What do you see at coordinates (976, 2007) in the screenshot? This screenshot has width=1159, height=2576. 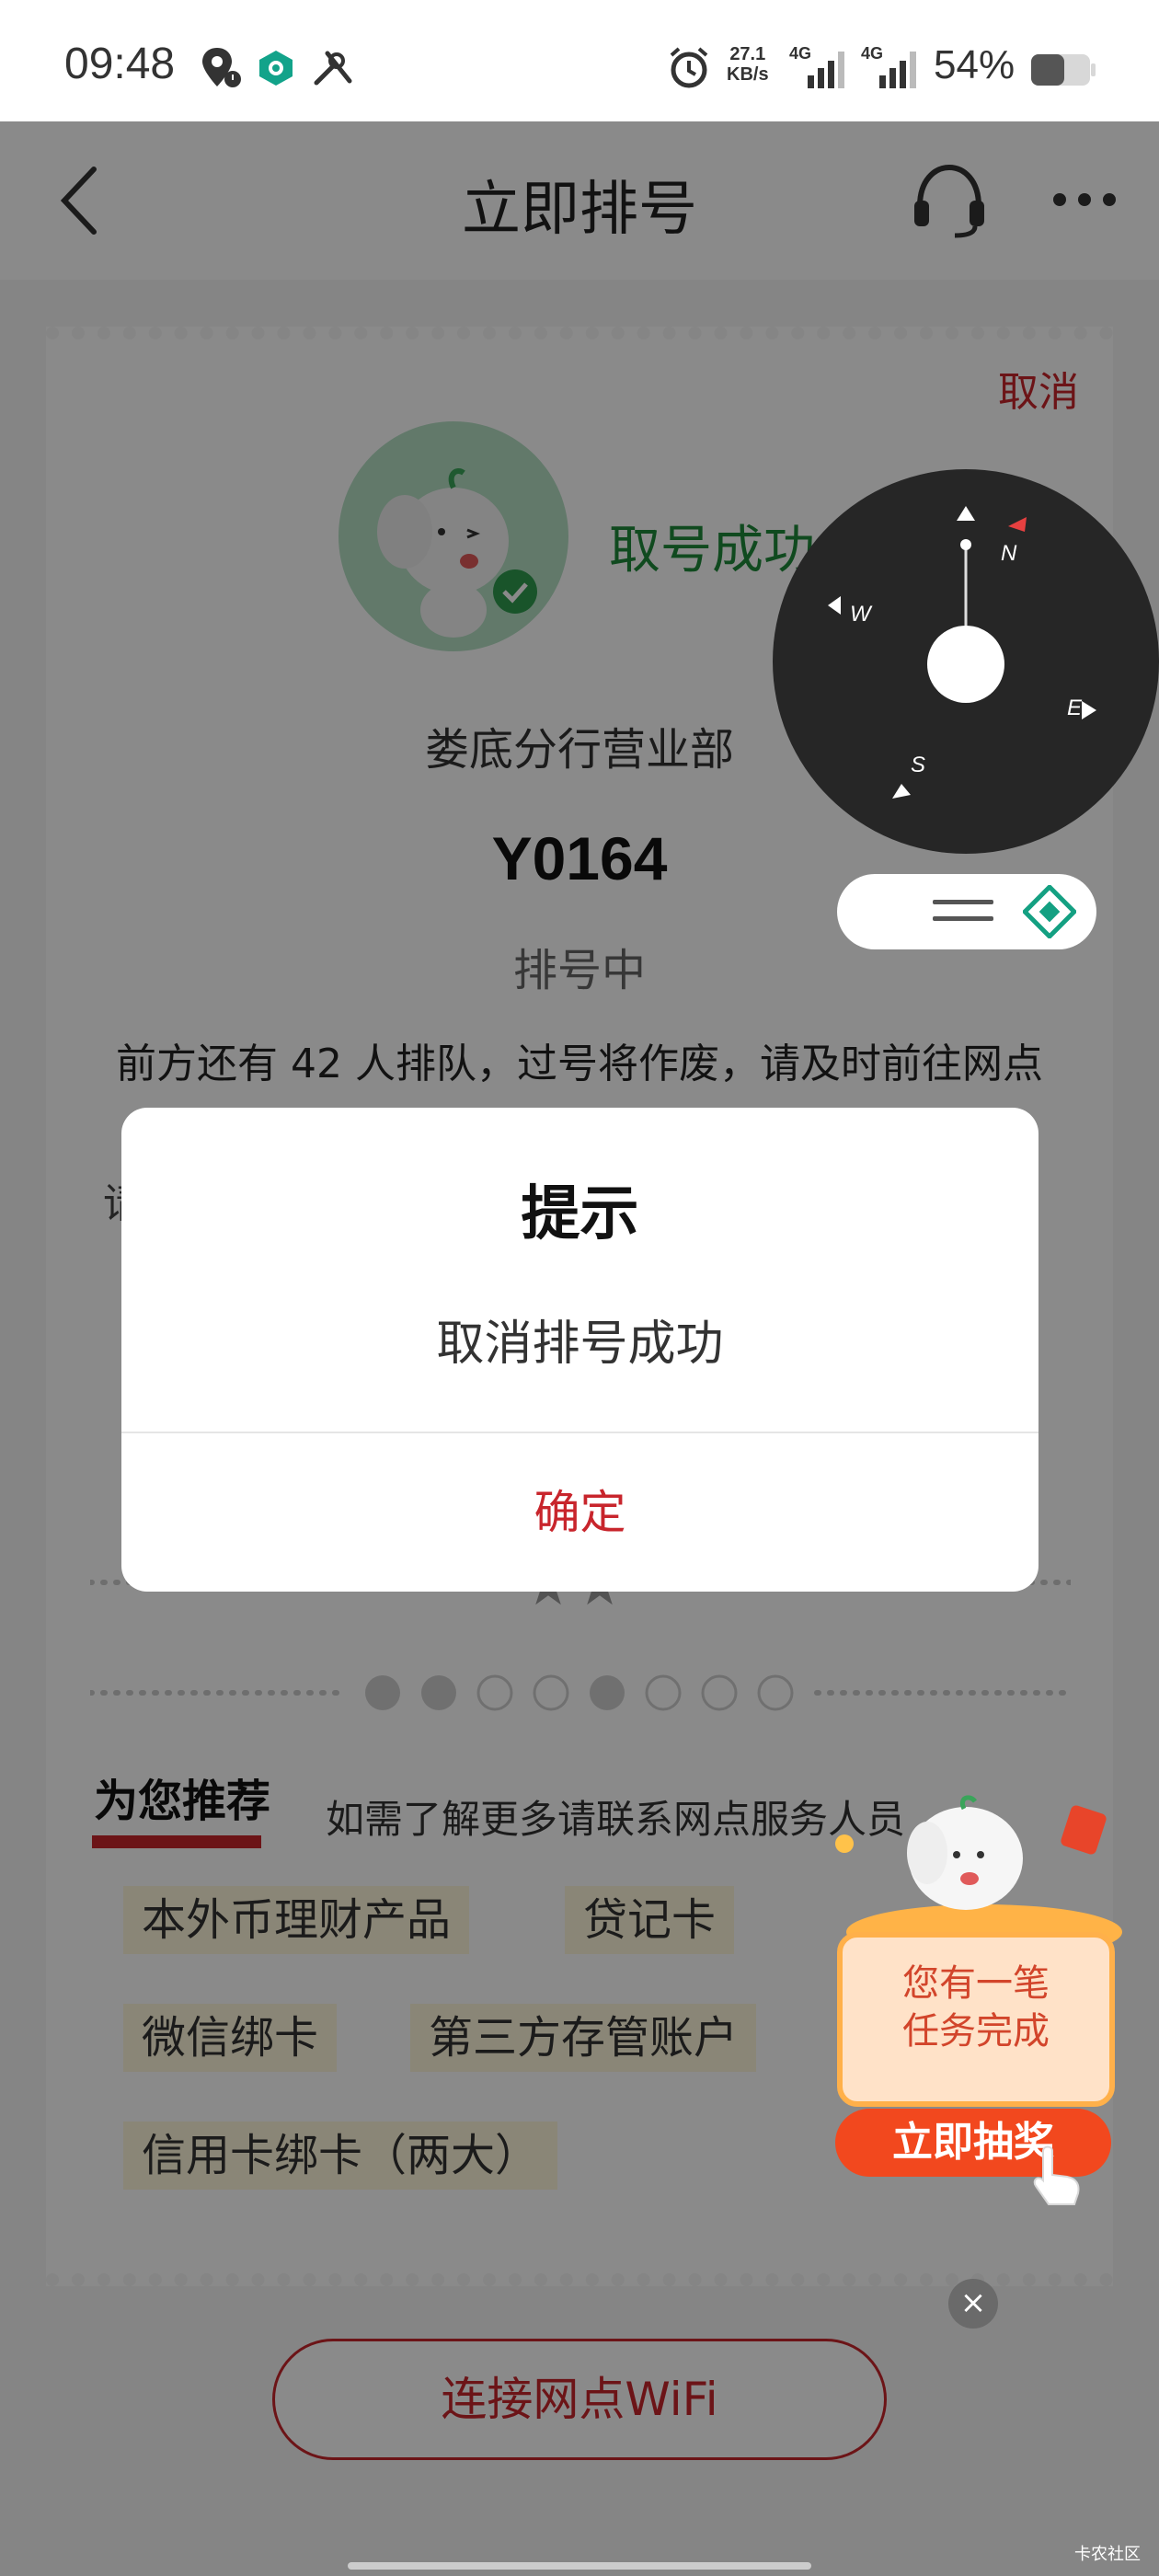 I see `promo-text: 您有一笔 任务完成` at bounding box center [976, 2007].